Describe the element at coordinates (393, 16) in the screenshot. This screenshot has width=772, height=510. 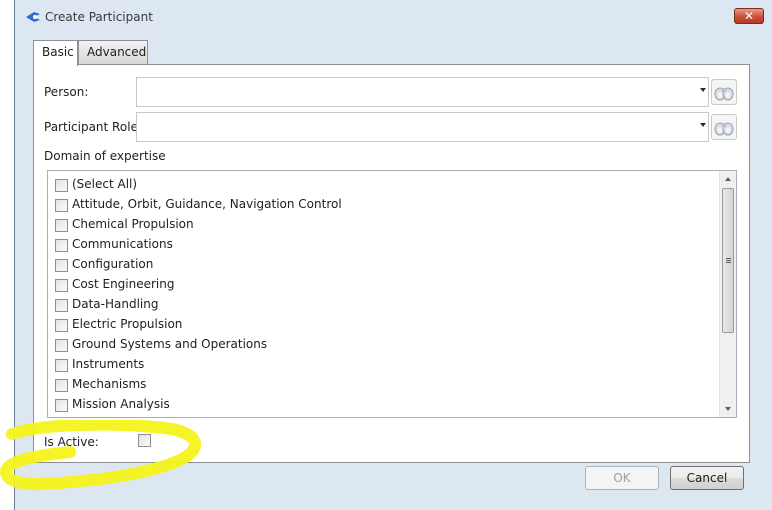
I see `title-bar: Create Participant ✕` at that location.